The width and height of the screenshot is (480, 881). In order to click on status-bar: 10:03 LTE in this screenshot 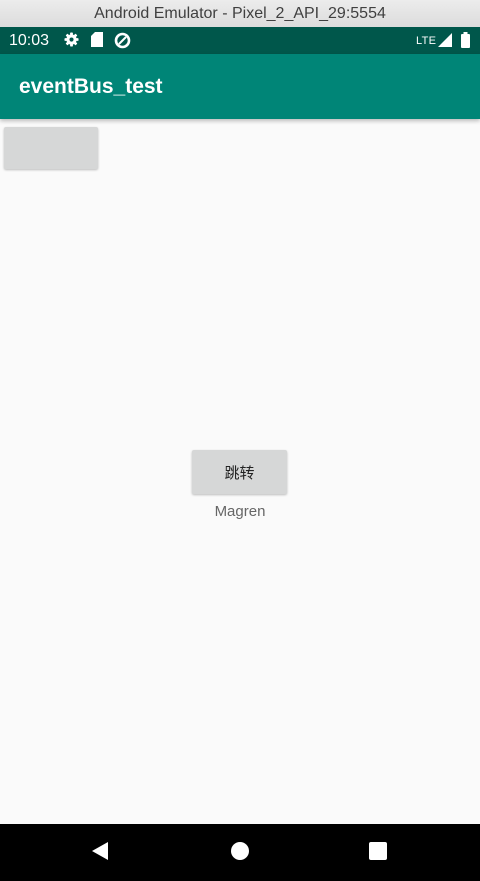, I will do `click(240, 40)`.